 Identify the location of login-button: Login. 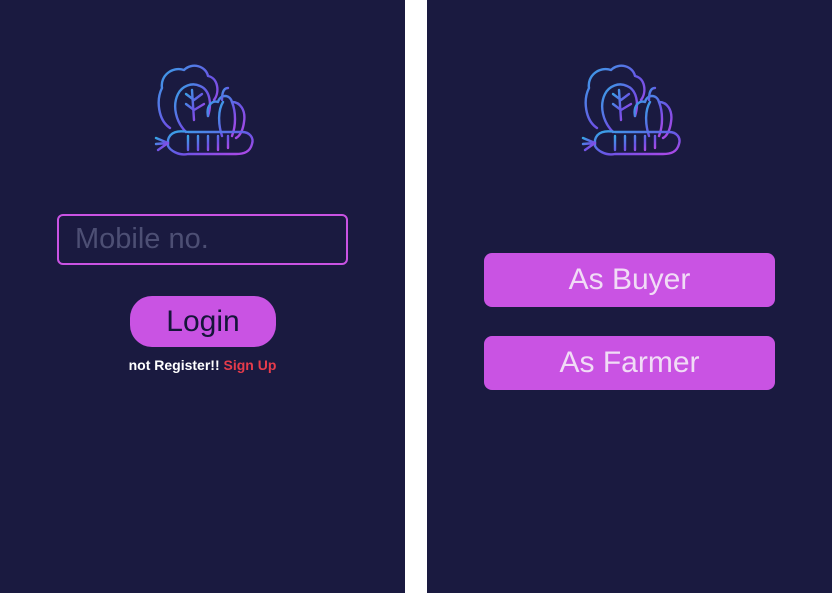
(203, 321).